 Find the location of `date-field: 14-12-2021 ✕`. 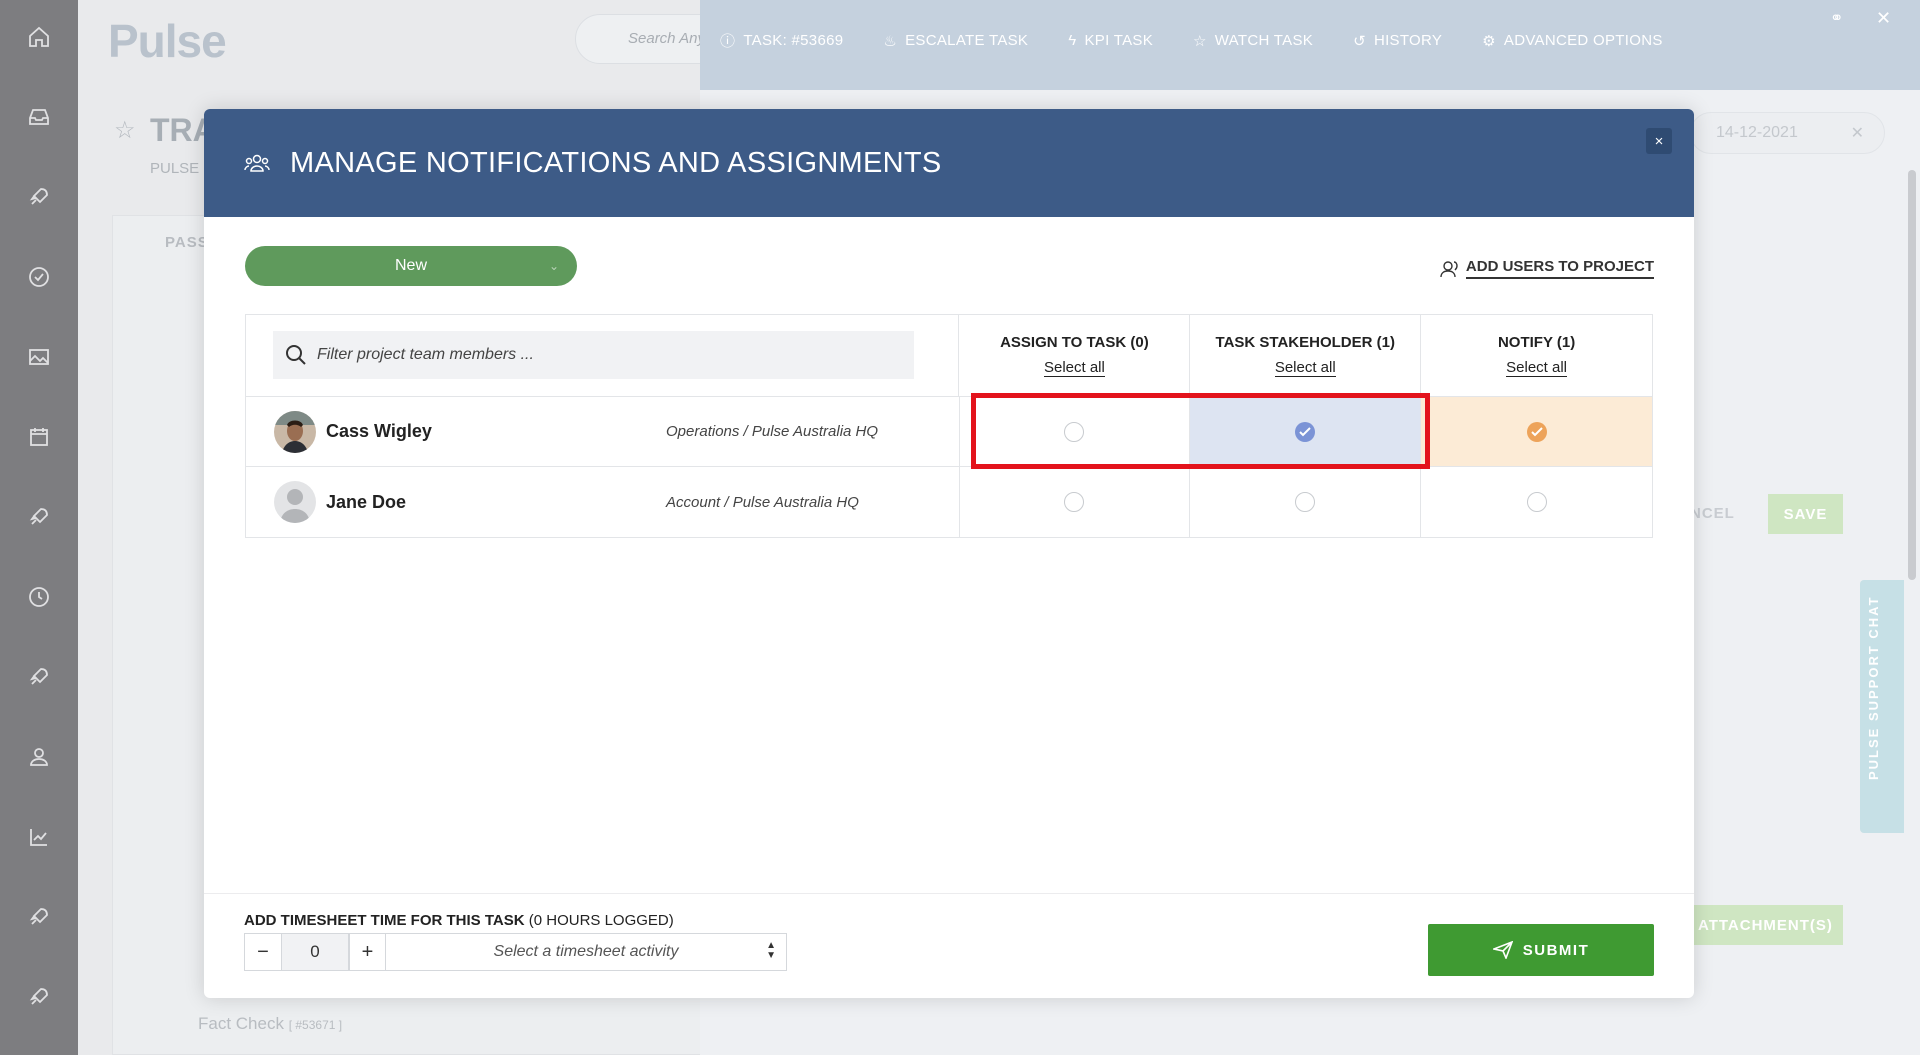

date-field: 14-12-2021 ✕ is located at coordinates (1787, 133).